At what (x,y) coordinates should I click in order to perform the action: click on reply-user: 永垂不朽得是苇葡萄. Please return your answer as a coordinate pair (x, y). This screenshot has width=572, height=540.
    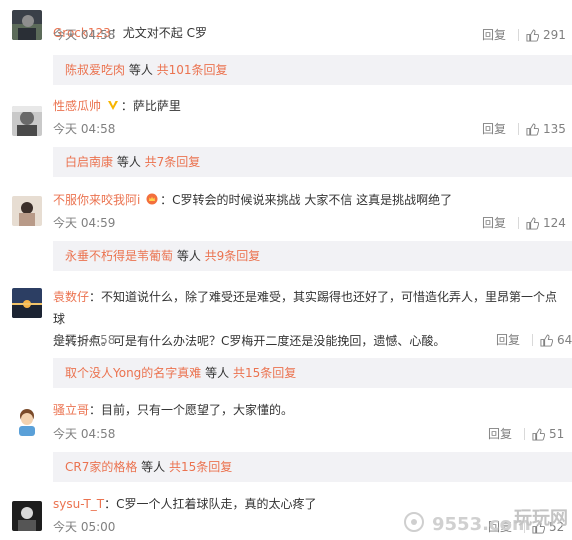
    Looking at the image, I should click on (119, 256).